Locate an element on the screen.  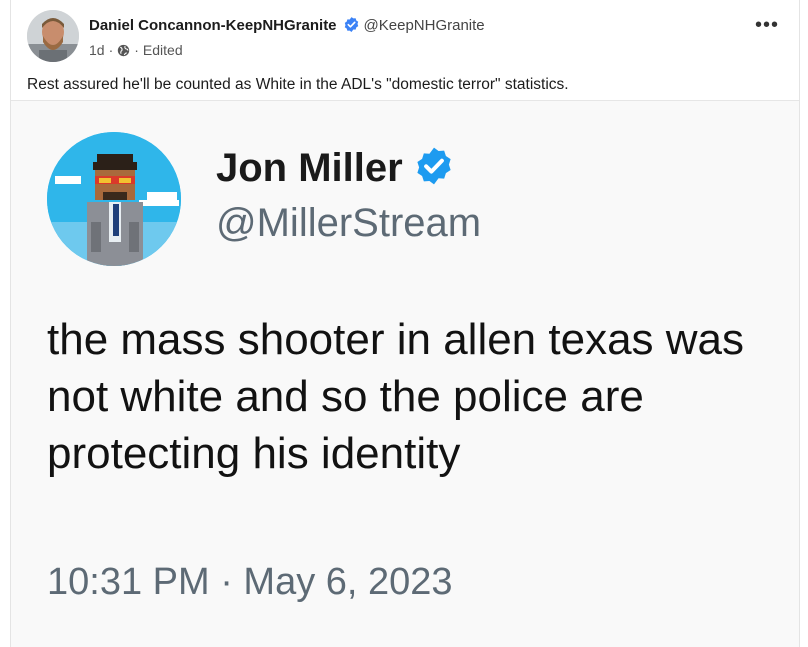
embed-author-name: Jon Miller is located at coordinates (335, 168).